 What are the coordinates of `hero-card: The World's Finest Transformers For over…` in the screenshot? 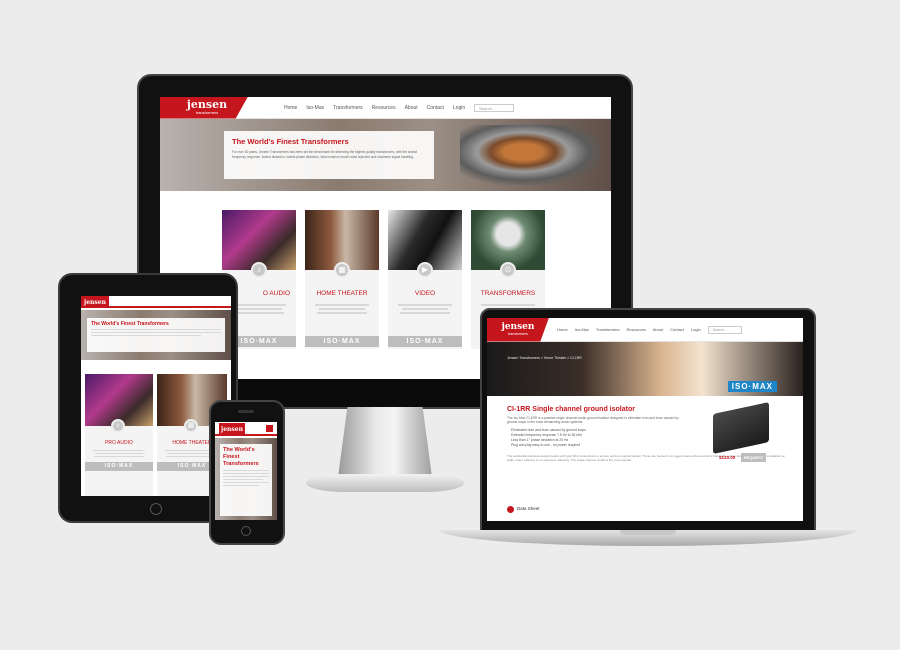 It's located at (329, 155).